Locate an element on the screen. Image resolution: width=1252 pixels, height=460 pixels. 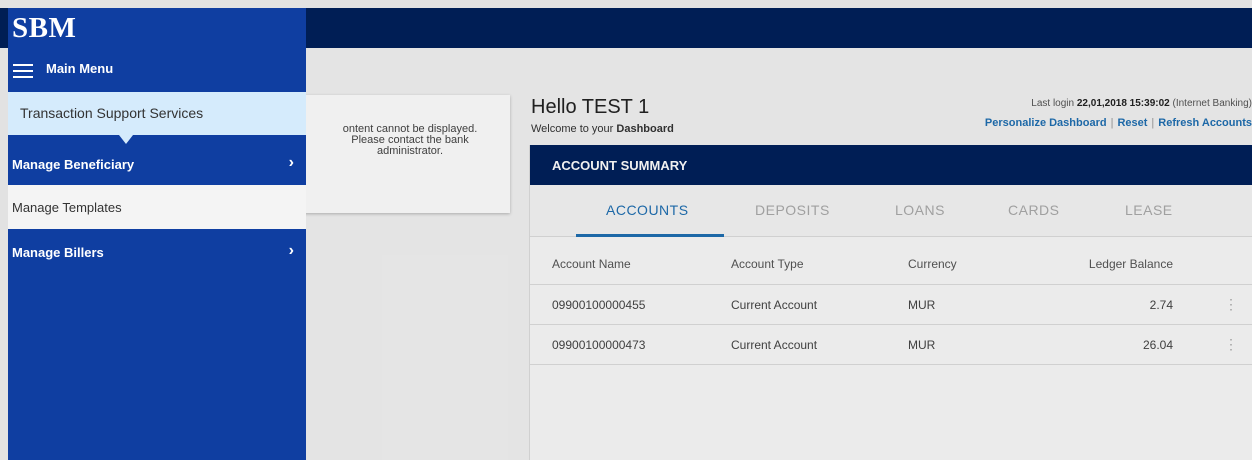
page-title: Hello TEST 1 is located at coordinates (590, 107).